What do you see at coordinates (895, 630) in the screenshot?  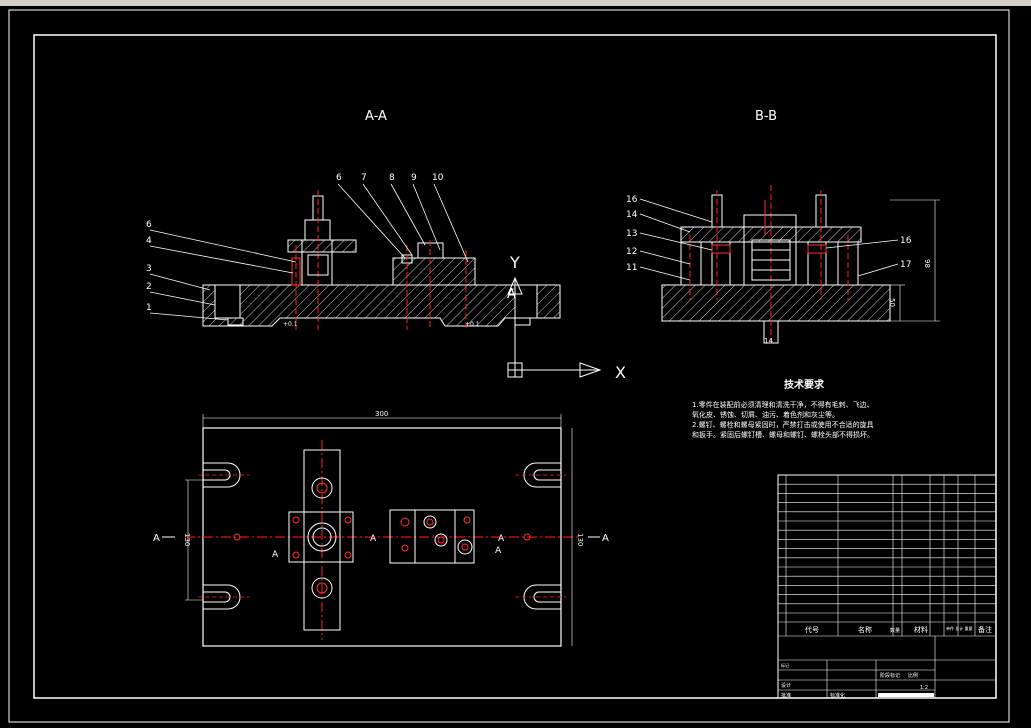 I see `tb-header-qty: 数量` at bounding box center [895, 630].